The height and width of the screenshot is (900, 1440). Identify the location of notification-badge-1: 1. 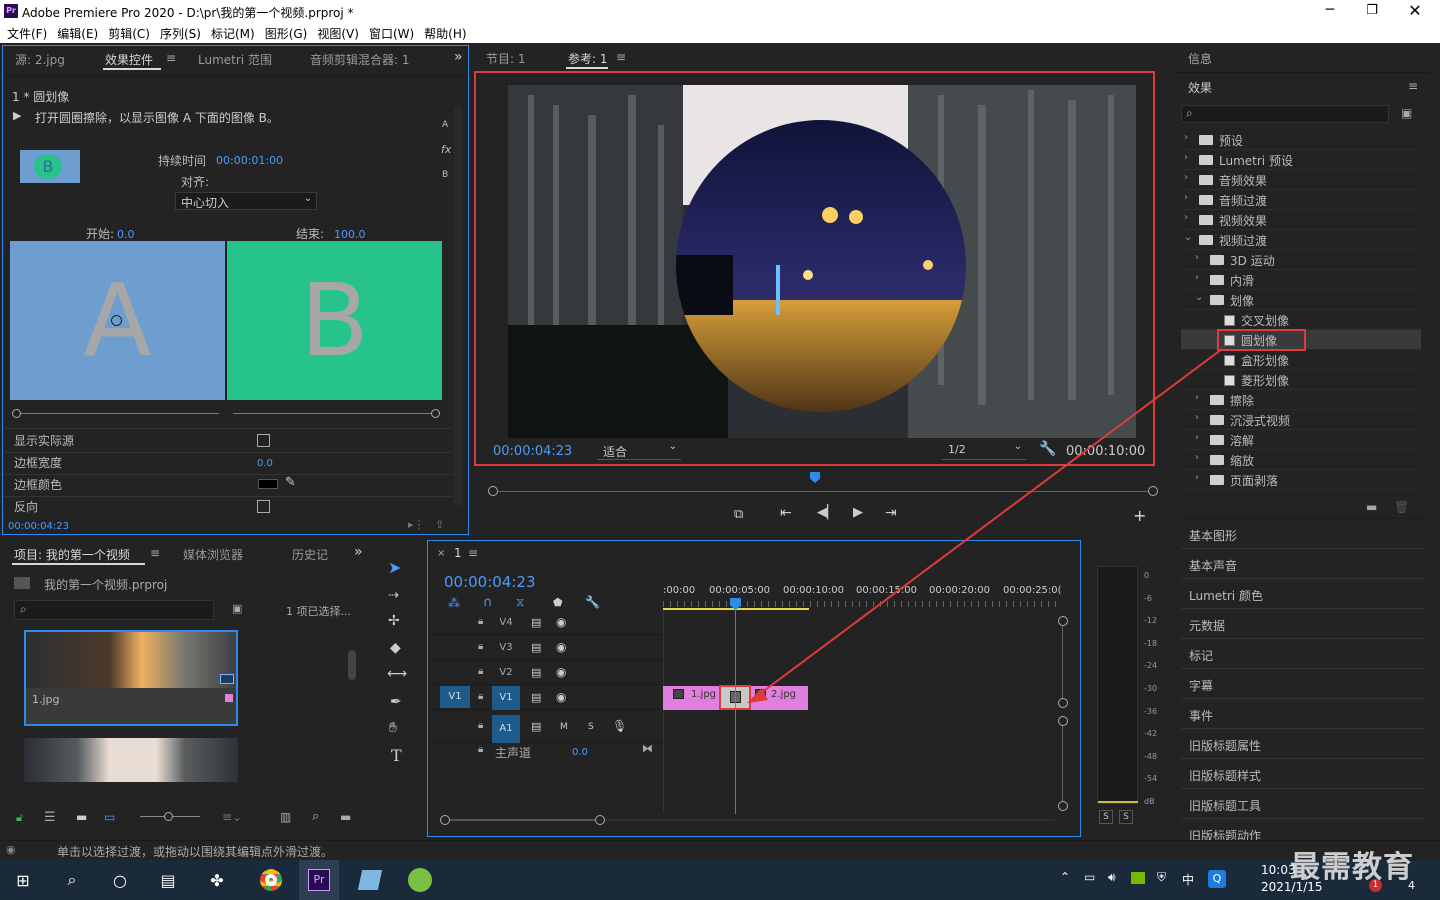
(1375, 885).